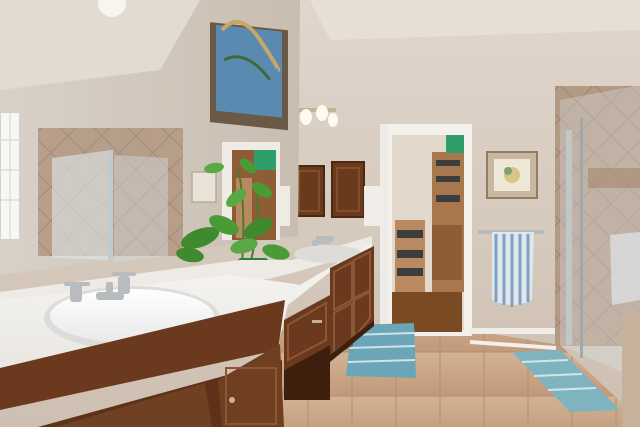 The width and height of the screenshot is (640, 427). Describe the element at coordinates (426, 230) in the screenshot. I see `walk-in-closet` at that location.